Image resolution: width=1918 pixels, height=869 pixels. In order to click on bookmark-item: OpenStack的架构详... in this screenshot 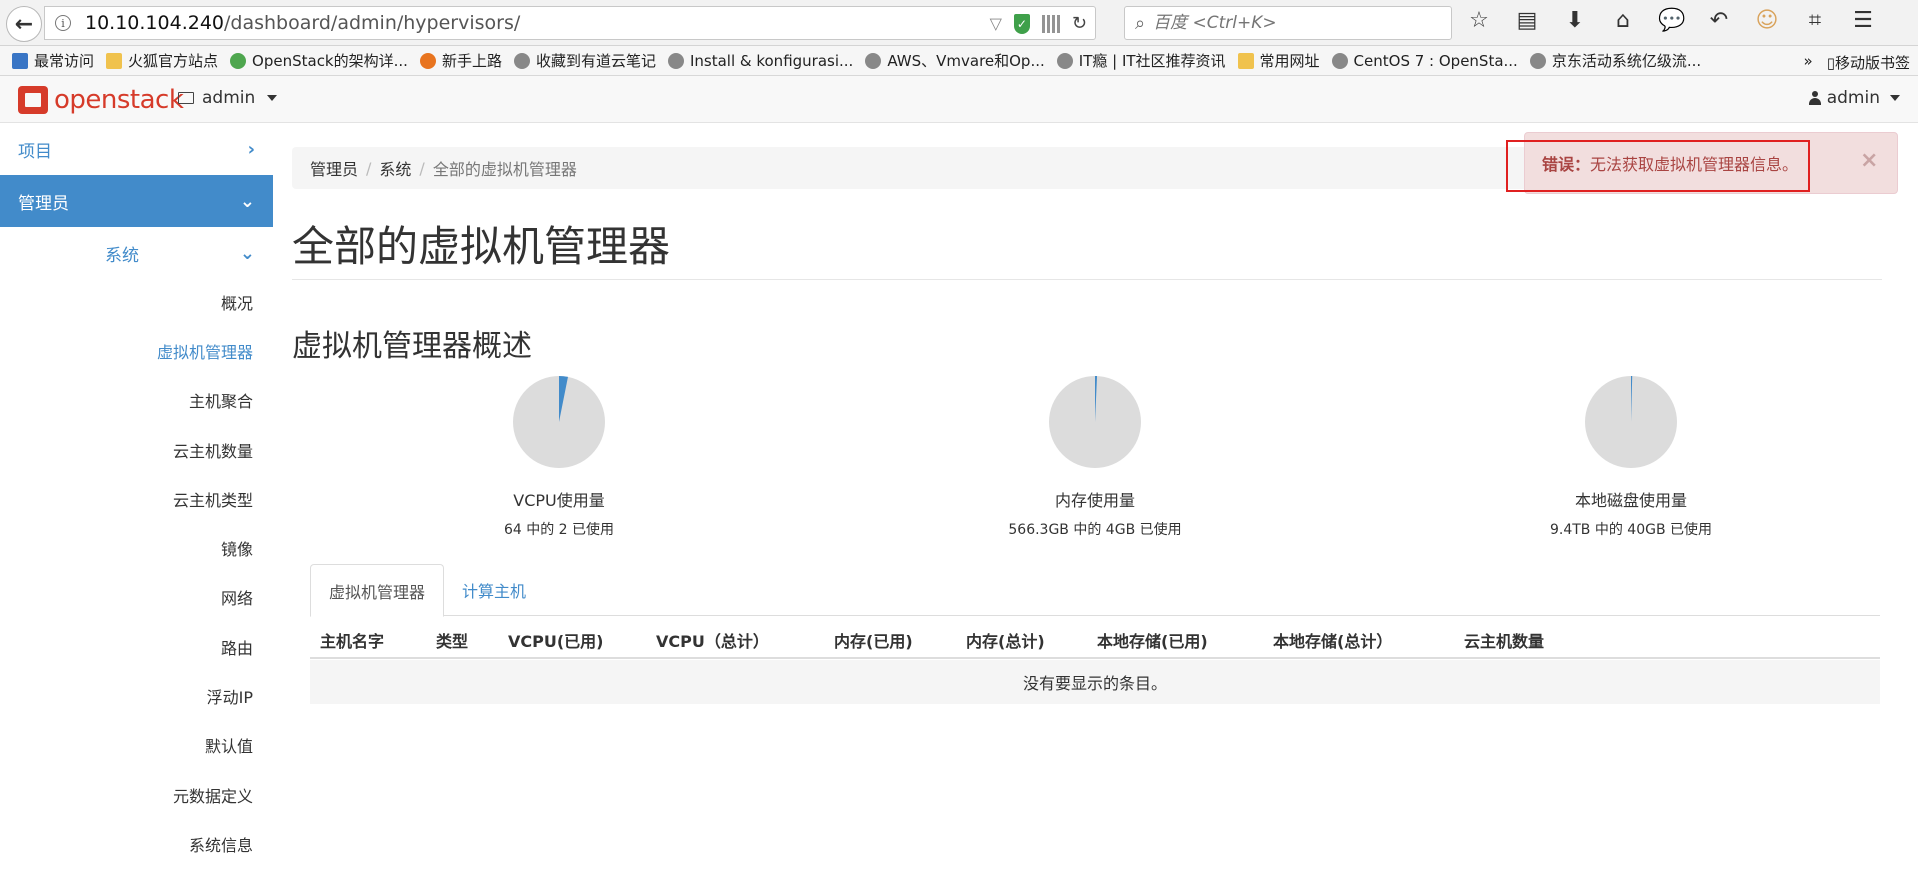, I will do `click(319, 60)`.